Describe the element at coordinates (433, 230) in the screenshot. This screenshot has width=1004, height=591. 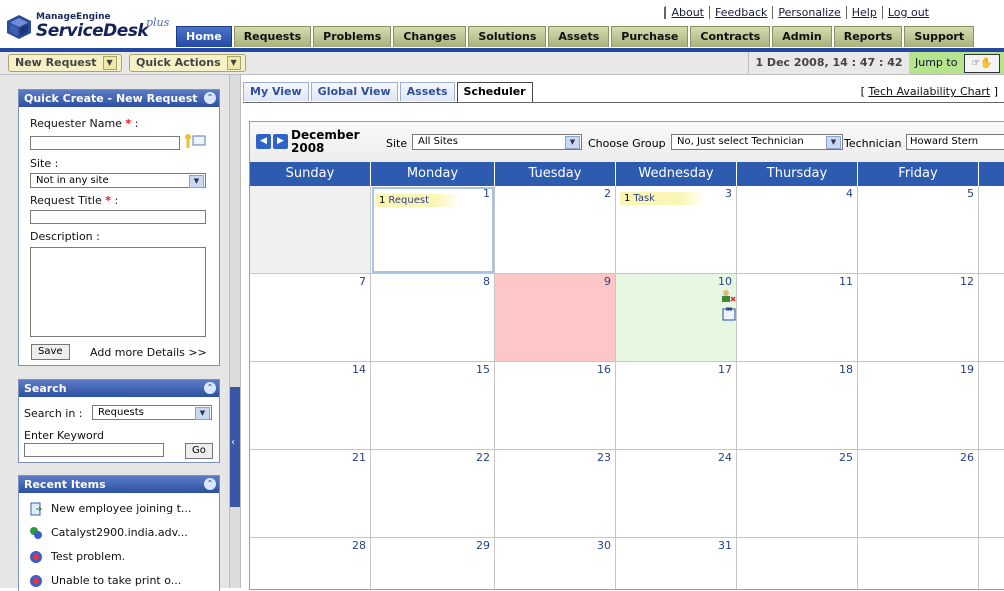
I see `calendar-day-1: 1 1 Request` at that location.